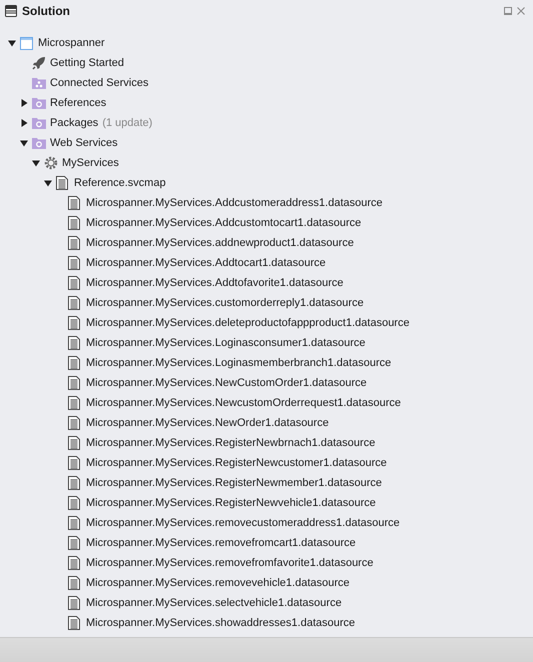  Describe the element at coordinates (236, 463) in the screenshot. I see `tree-item: Microspanner.MyServices.RegisterNewcustomer1.datasource` at that location.